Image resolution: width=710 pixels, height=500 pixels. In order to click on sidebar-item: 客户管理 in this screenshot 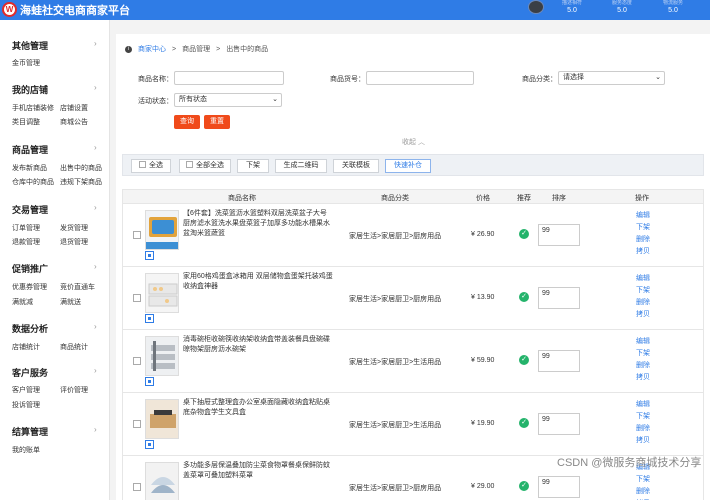, I will do `click(26, 390)`.